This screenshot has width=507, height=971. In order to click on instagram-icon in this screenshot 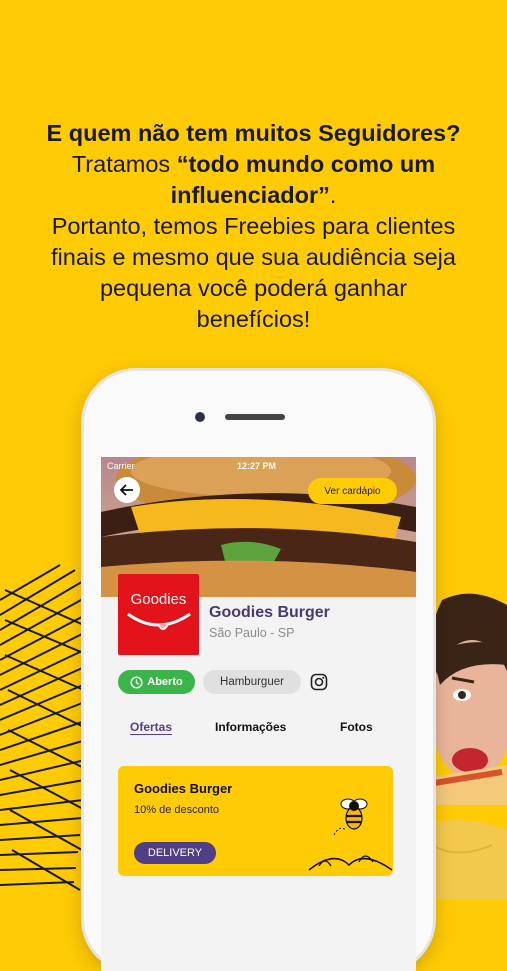, I will do `click(319, 682)`.